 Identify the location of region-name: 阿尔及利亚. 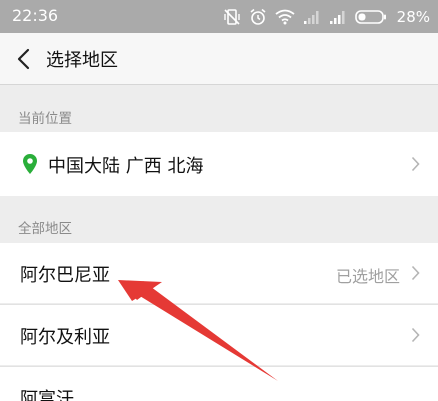
(65, 337).